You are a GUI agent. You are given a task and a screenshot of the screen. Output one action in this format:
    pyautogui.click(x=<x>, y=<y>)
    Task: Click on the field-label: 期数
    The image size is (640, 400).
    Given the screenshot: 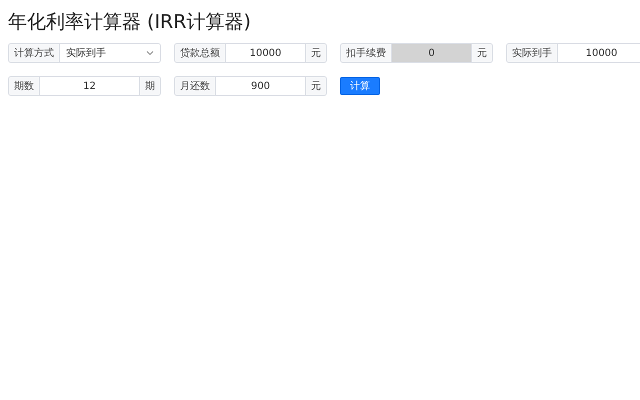 What is the action you would take?
    pyautogui.click(x=24, y=86)
    